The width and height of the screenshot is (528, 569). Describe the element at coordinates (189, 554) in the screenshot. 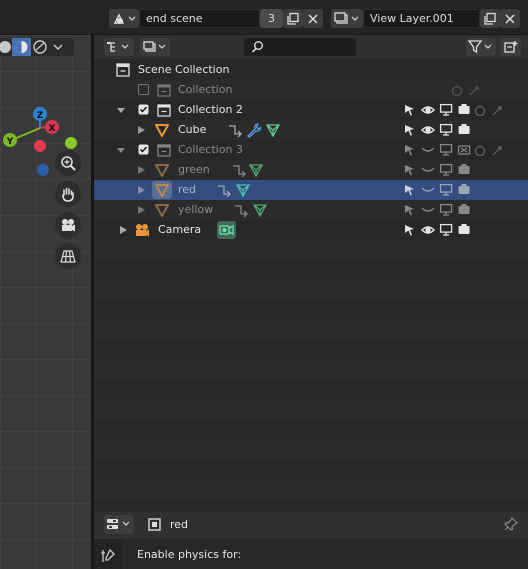

I see `physics-label: Enable physics for:` at that location.